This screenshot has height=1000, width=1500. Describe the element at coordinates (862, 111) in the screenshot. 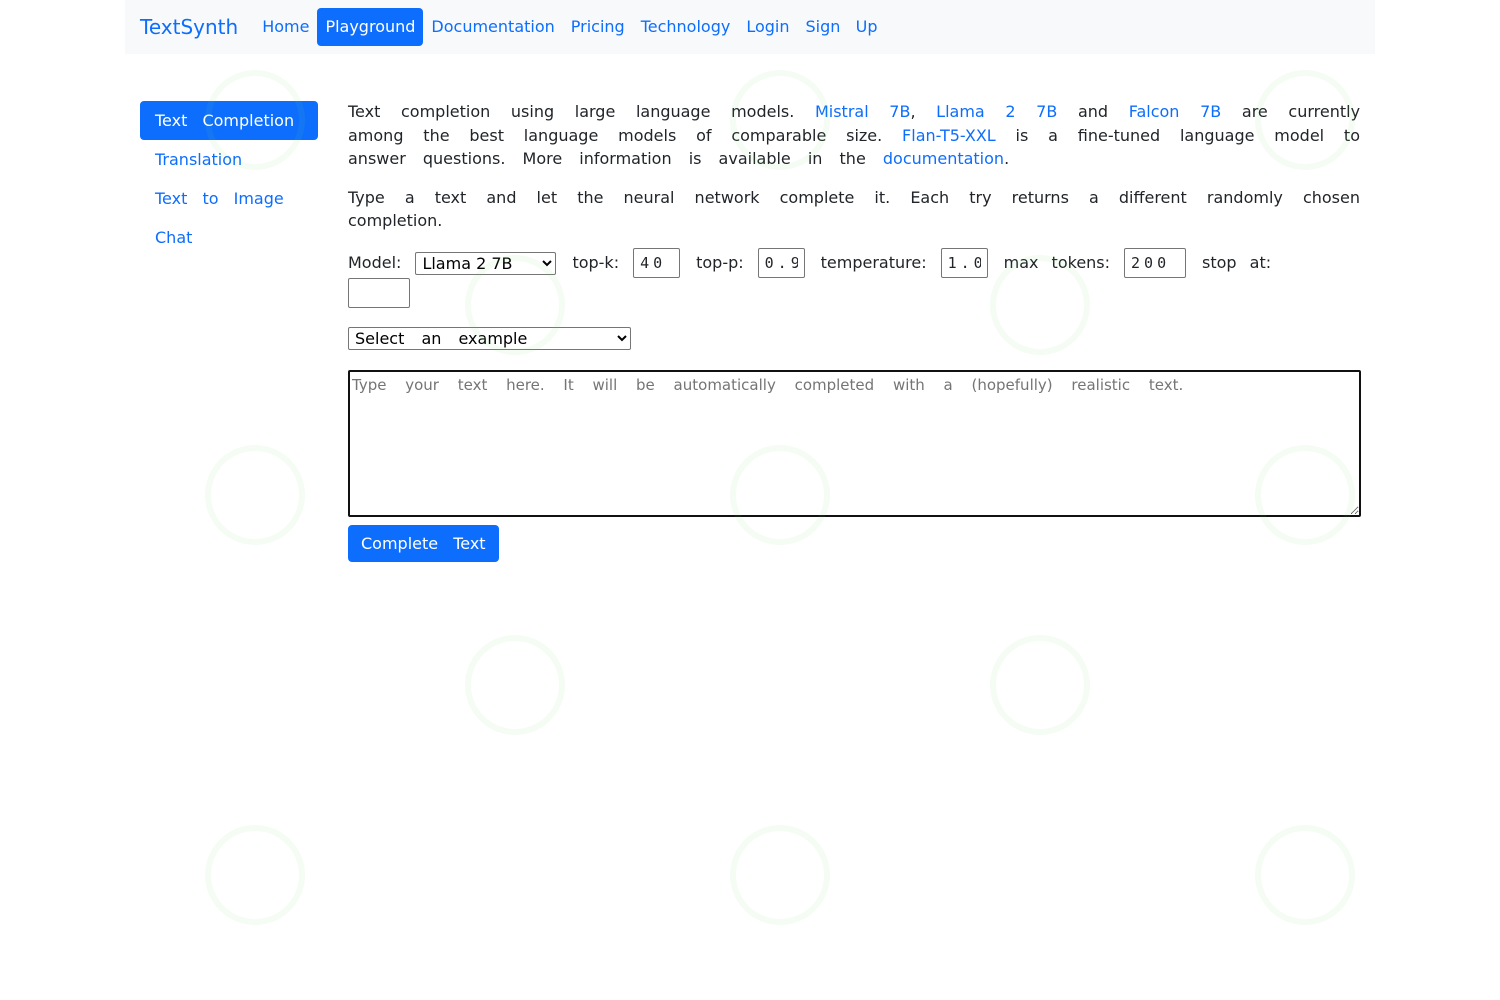

I see `mistral-link: Mistral 7B` at that location.